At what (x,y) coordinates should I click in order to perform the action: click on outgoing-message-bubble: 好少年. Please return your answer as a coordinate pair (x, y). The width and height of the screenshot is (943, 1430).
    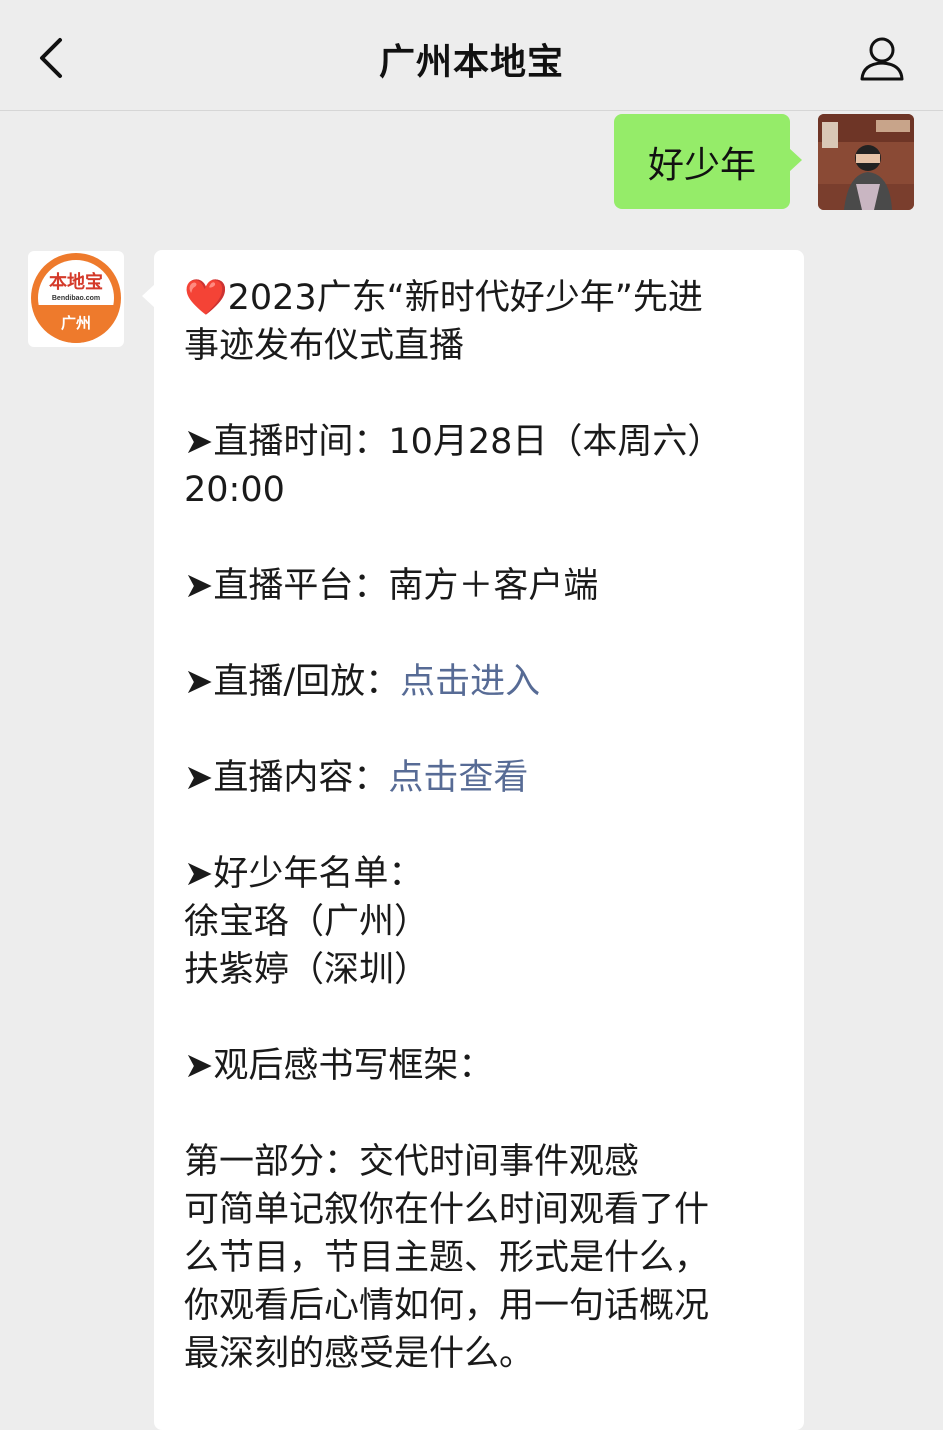
    Looking at the image, I should click on (708, 161).